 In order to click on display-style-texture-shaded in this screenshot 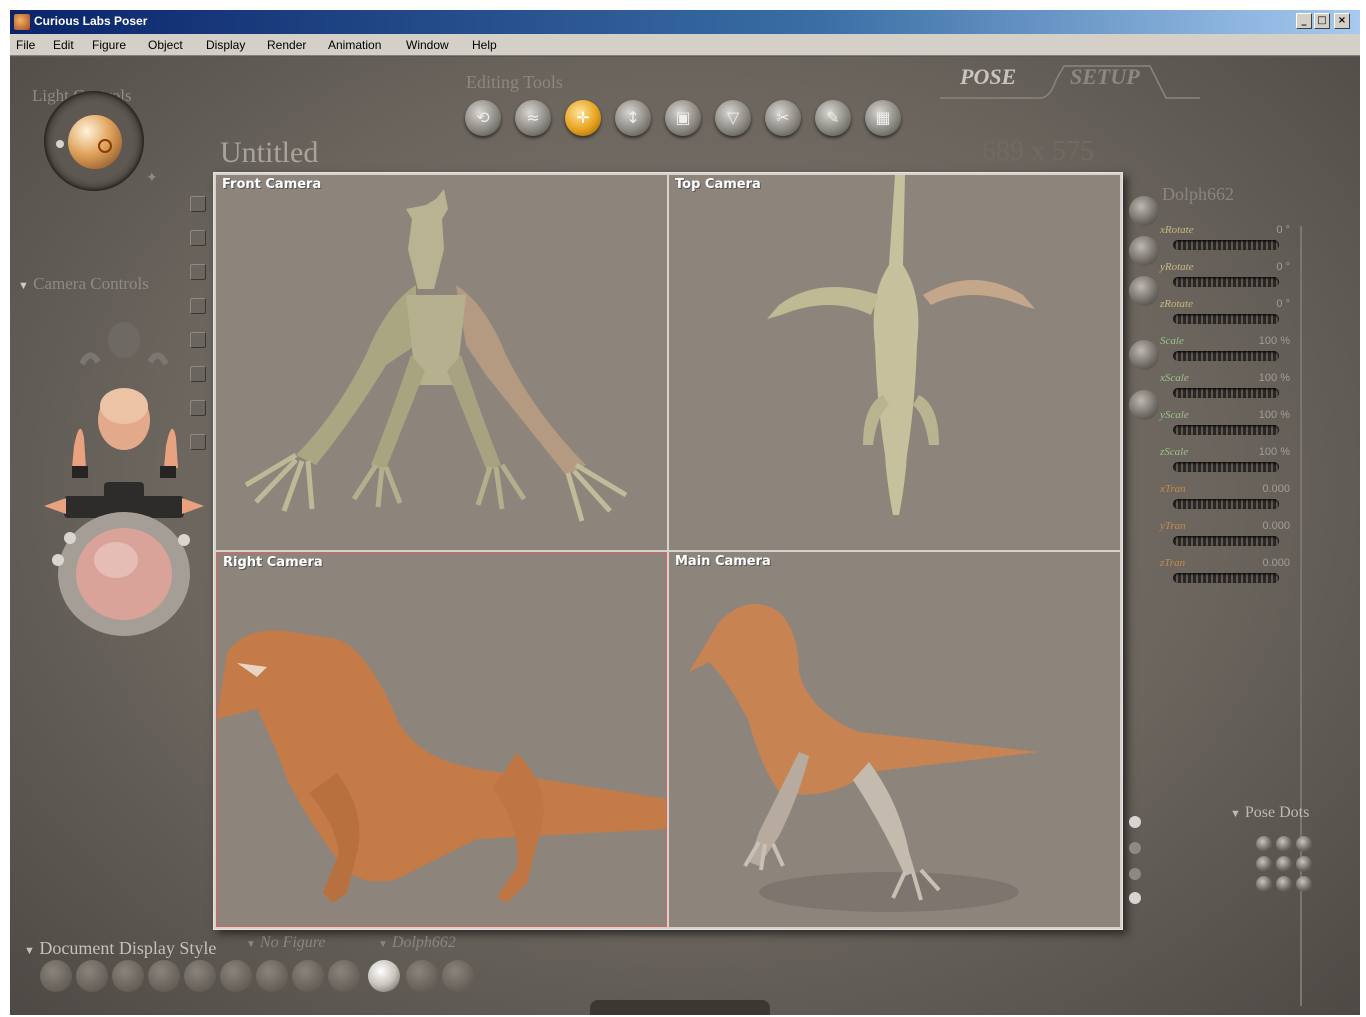, I will do `click(458, 976)`.